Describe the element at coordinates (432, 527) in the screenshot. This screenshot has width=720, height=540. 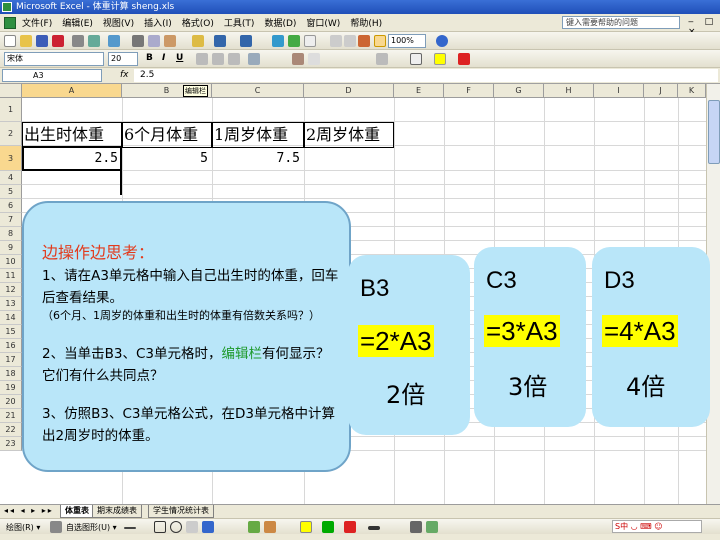
I see `3d-icon` at that location.